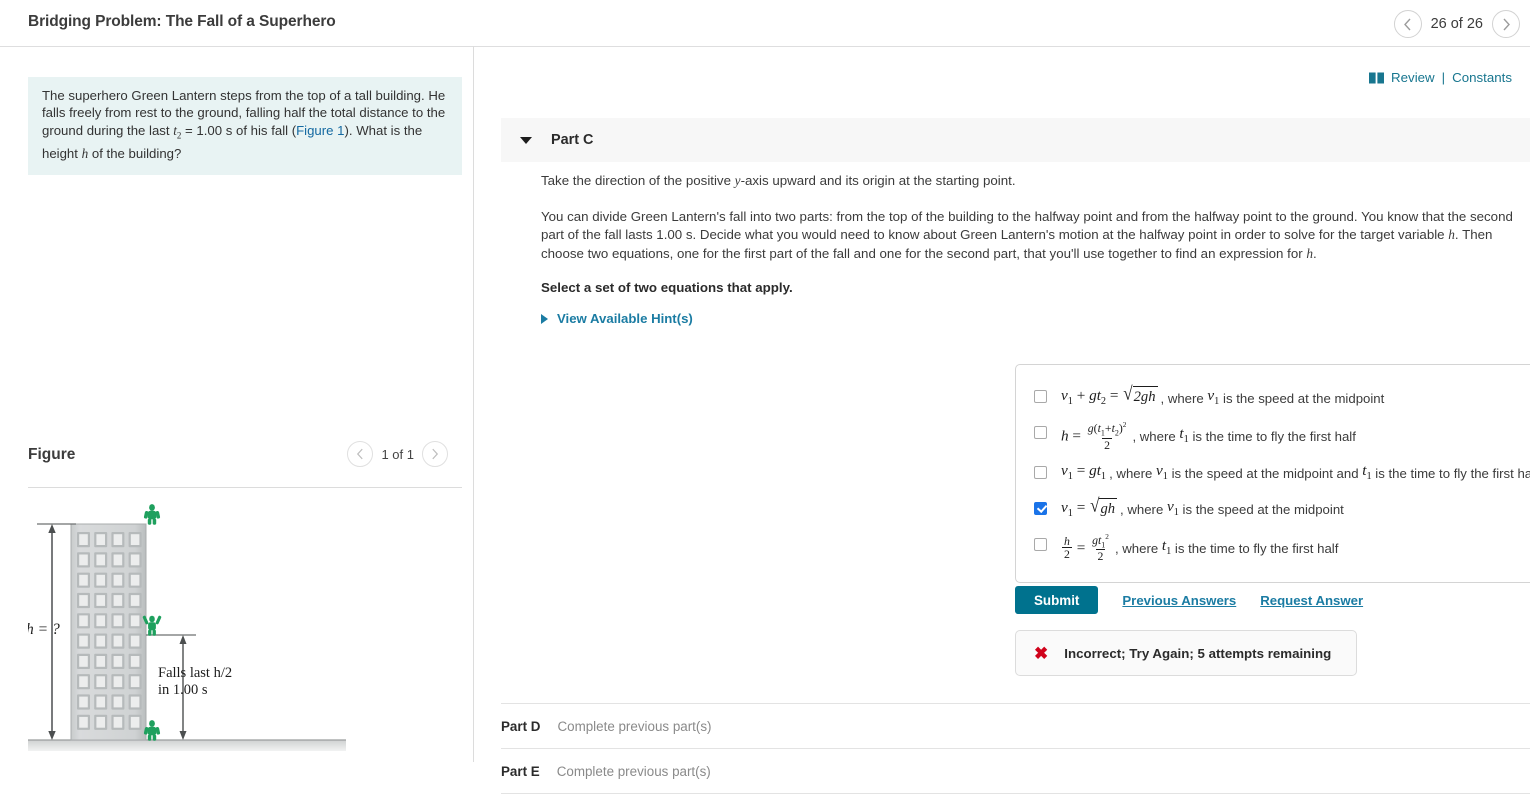  What do you see at coordinates (526, 140) in the screenshot?
I see `caret-down-icon` at bounding box center [526, 140].